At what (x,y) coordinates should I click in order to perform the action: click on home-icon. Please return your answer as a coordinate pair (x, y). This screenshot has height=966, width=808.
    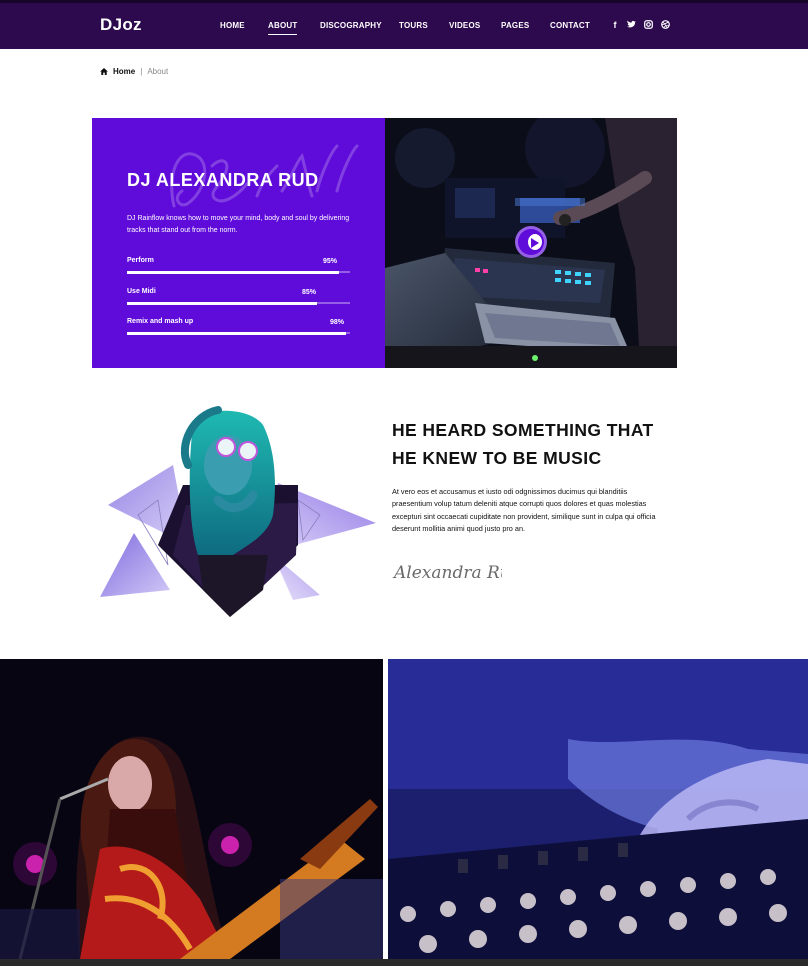
    Looking at the image, I should click on (104, 71).